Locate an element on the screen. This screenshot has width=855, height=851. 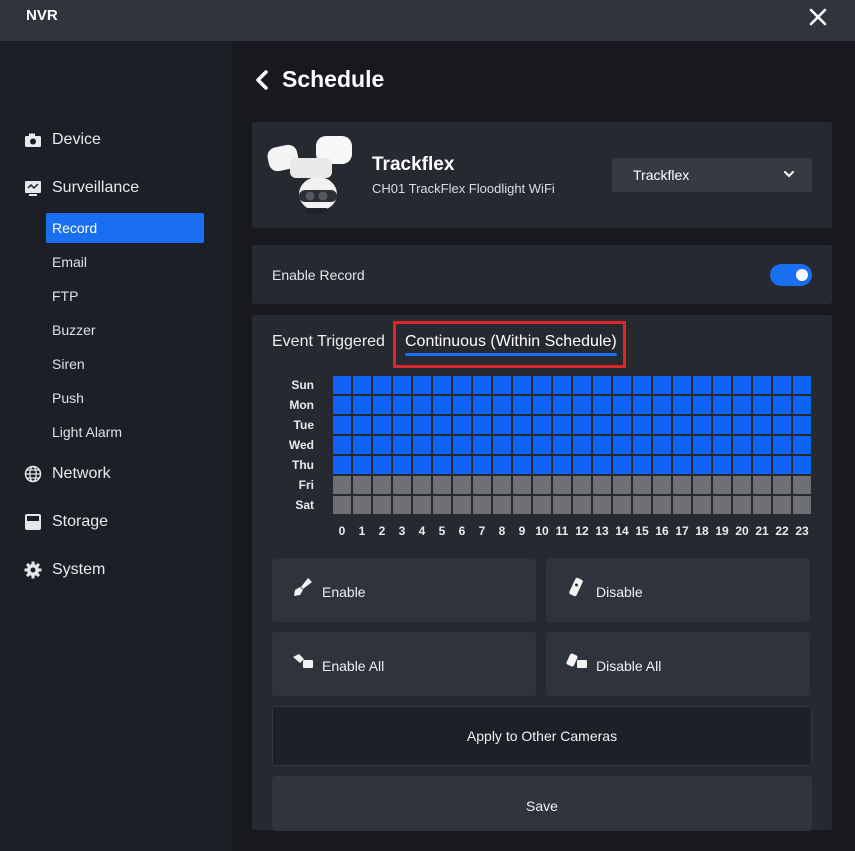
sidebar-item-system: System is located at coordinates (64, 570).